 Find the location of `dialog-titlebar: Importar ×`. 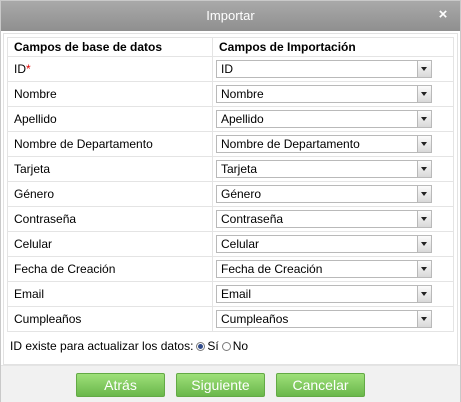

dialog-titlebar: Importar × is located at coordinates (230, 16).